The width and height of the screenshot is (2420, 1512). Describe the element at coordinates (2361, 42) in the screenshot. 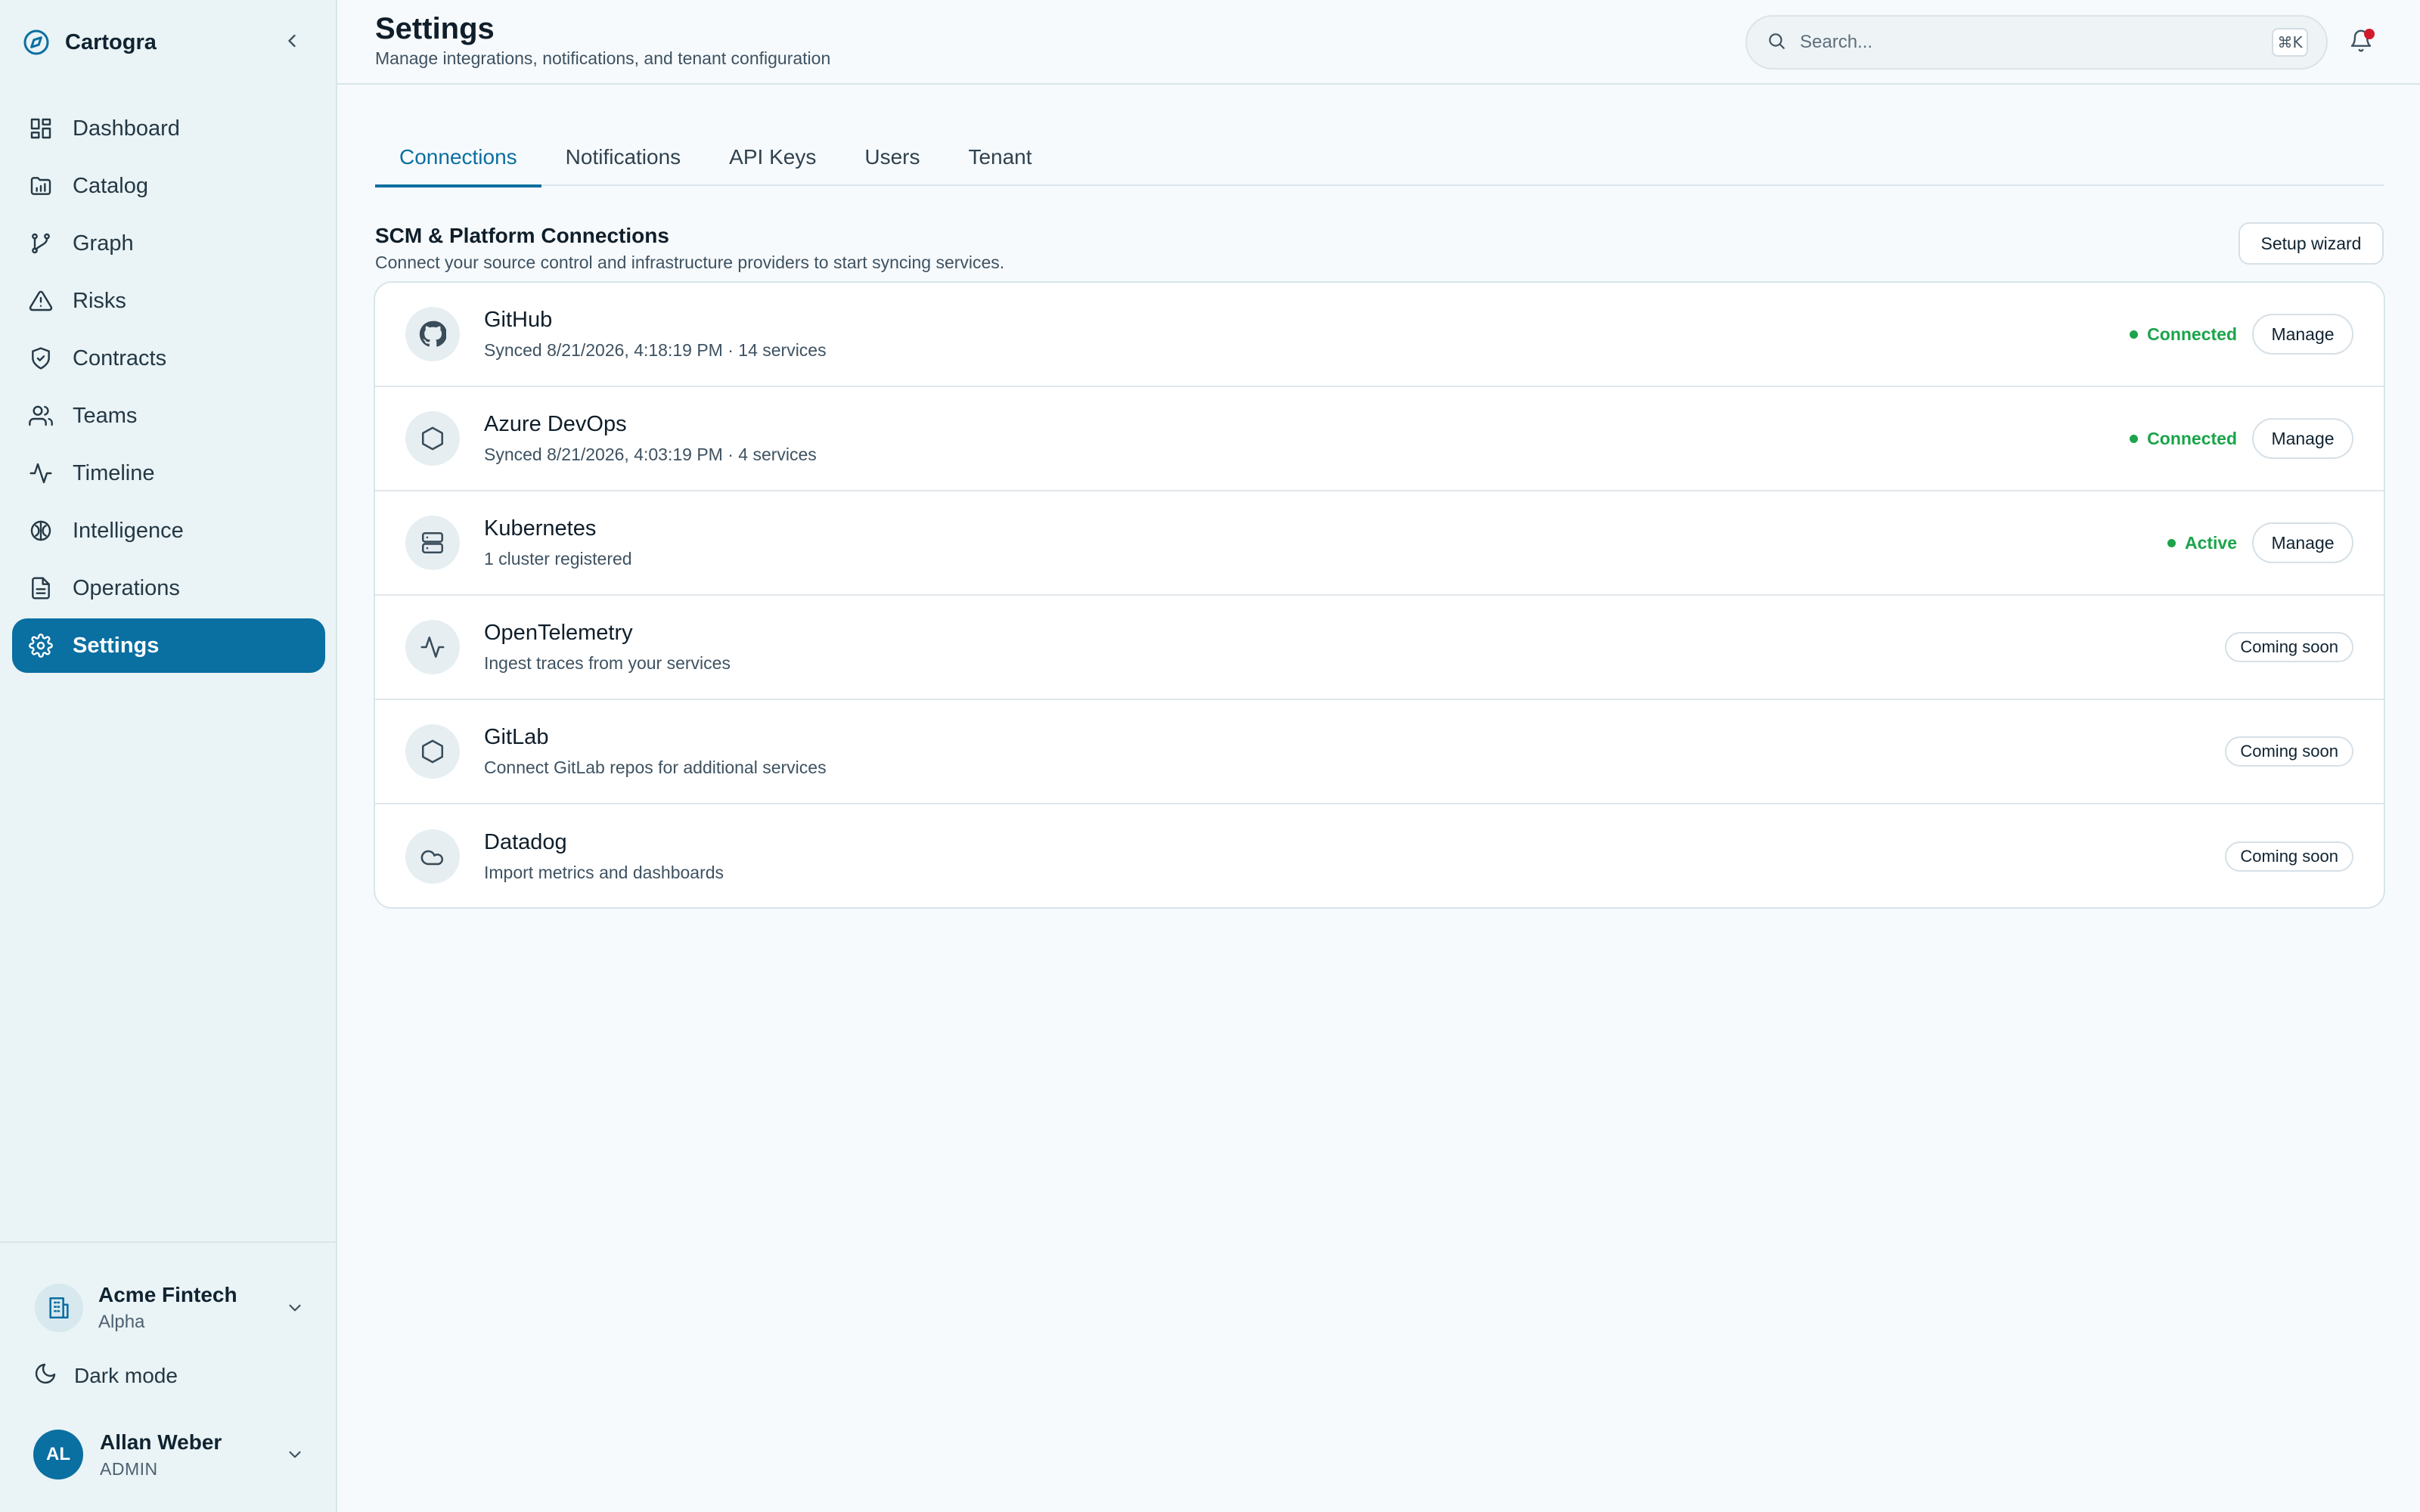

I see `notifications-button` at that location.